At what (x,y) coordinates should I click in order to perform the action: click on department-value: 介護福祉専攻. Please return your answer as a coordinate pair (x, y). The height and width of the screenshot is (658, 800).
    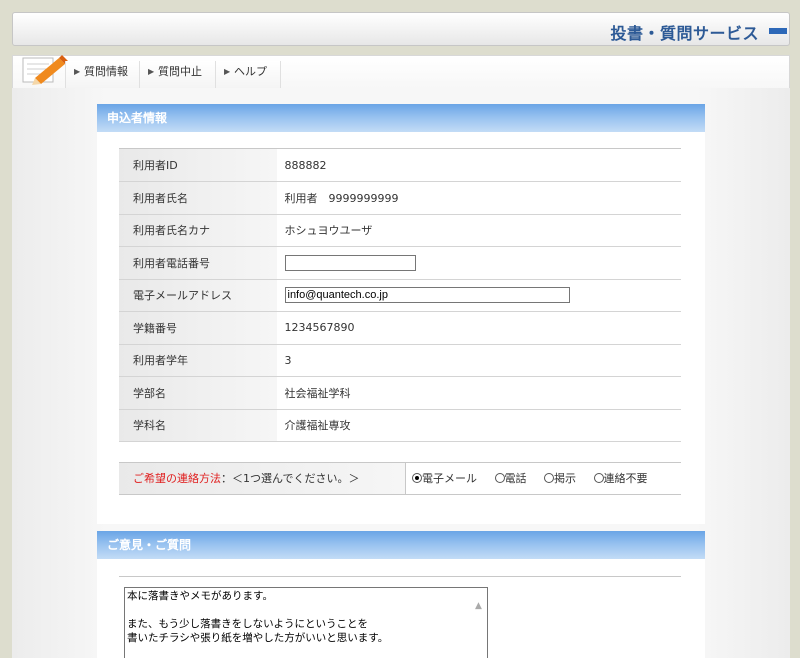
    Looking at the image, I should click on (479, 425).